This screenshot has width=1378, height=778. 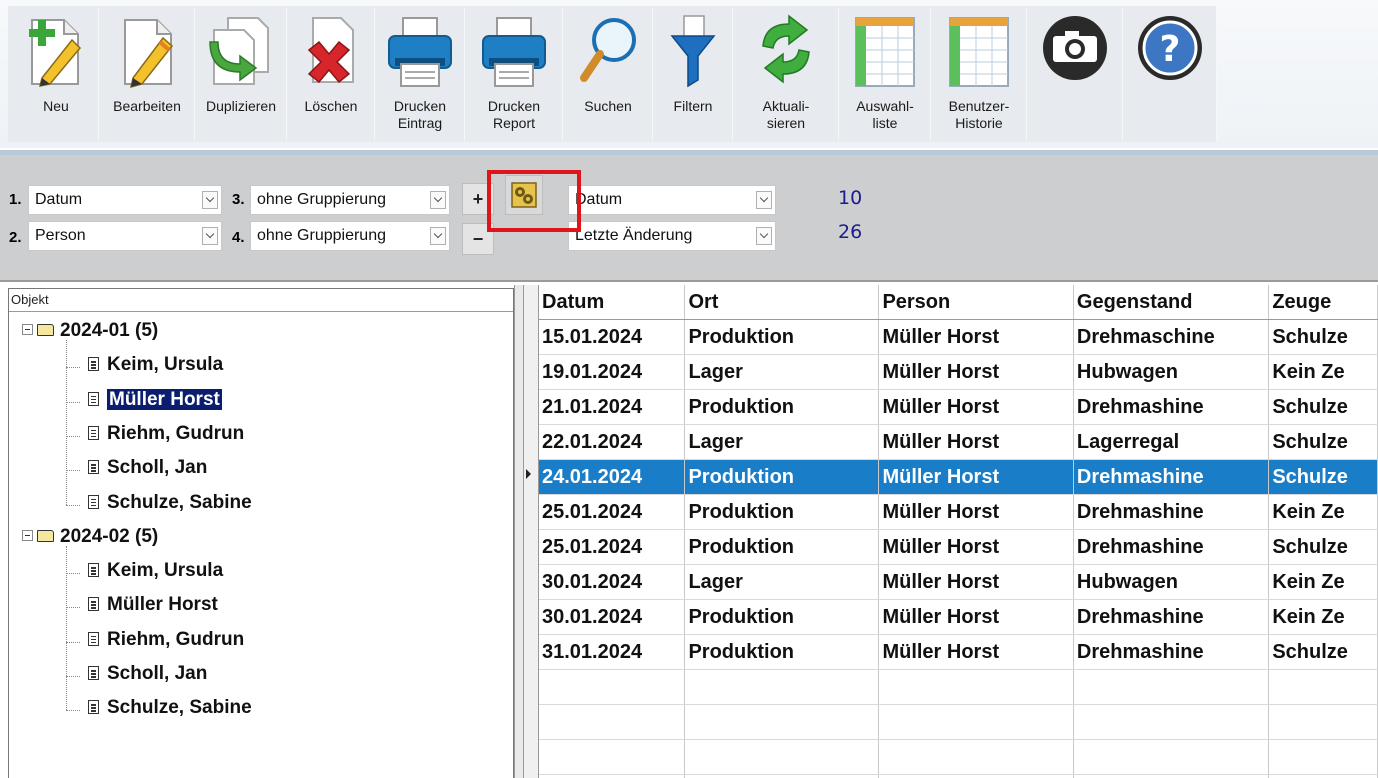 I want to click on table-cell: 19.01.2024, so click(x=612, y=372).